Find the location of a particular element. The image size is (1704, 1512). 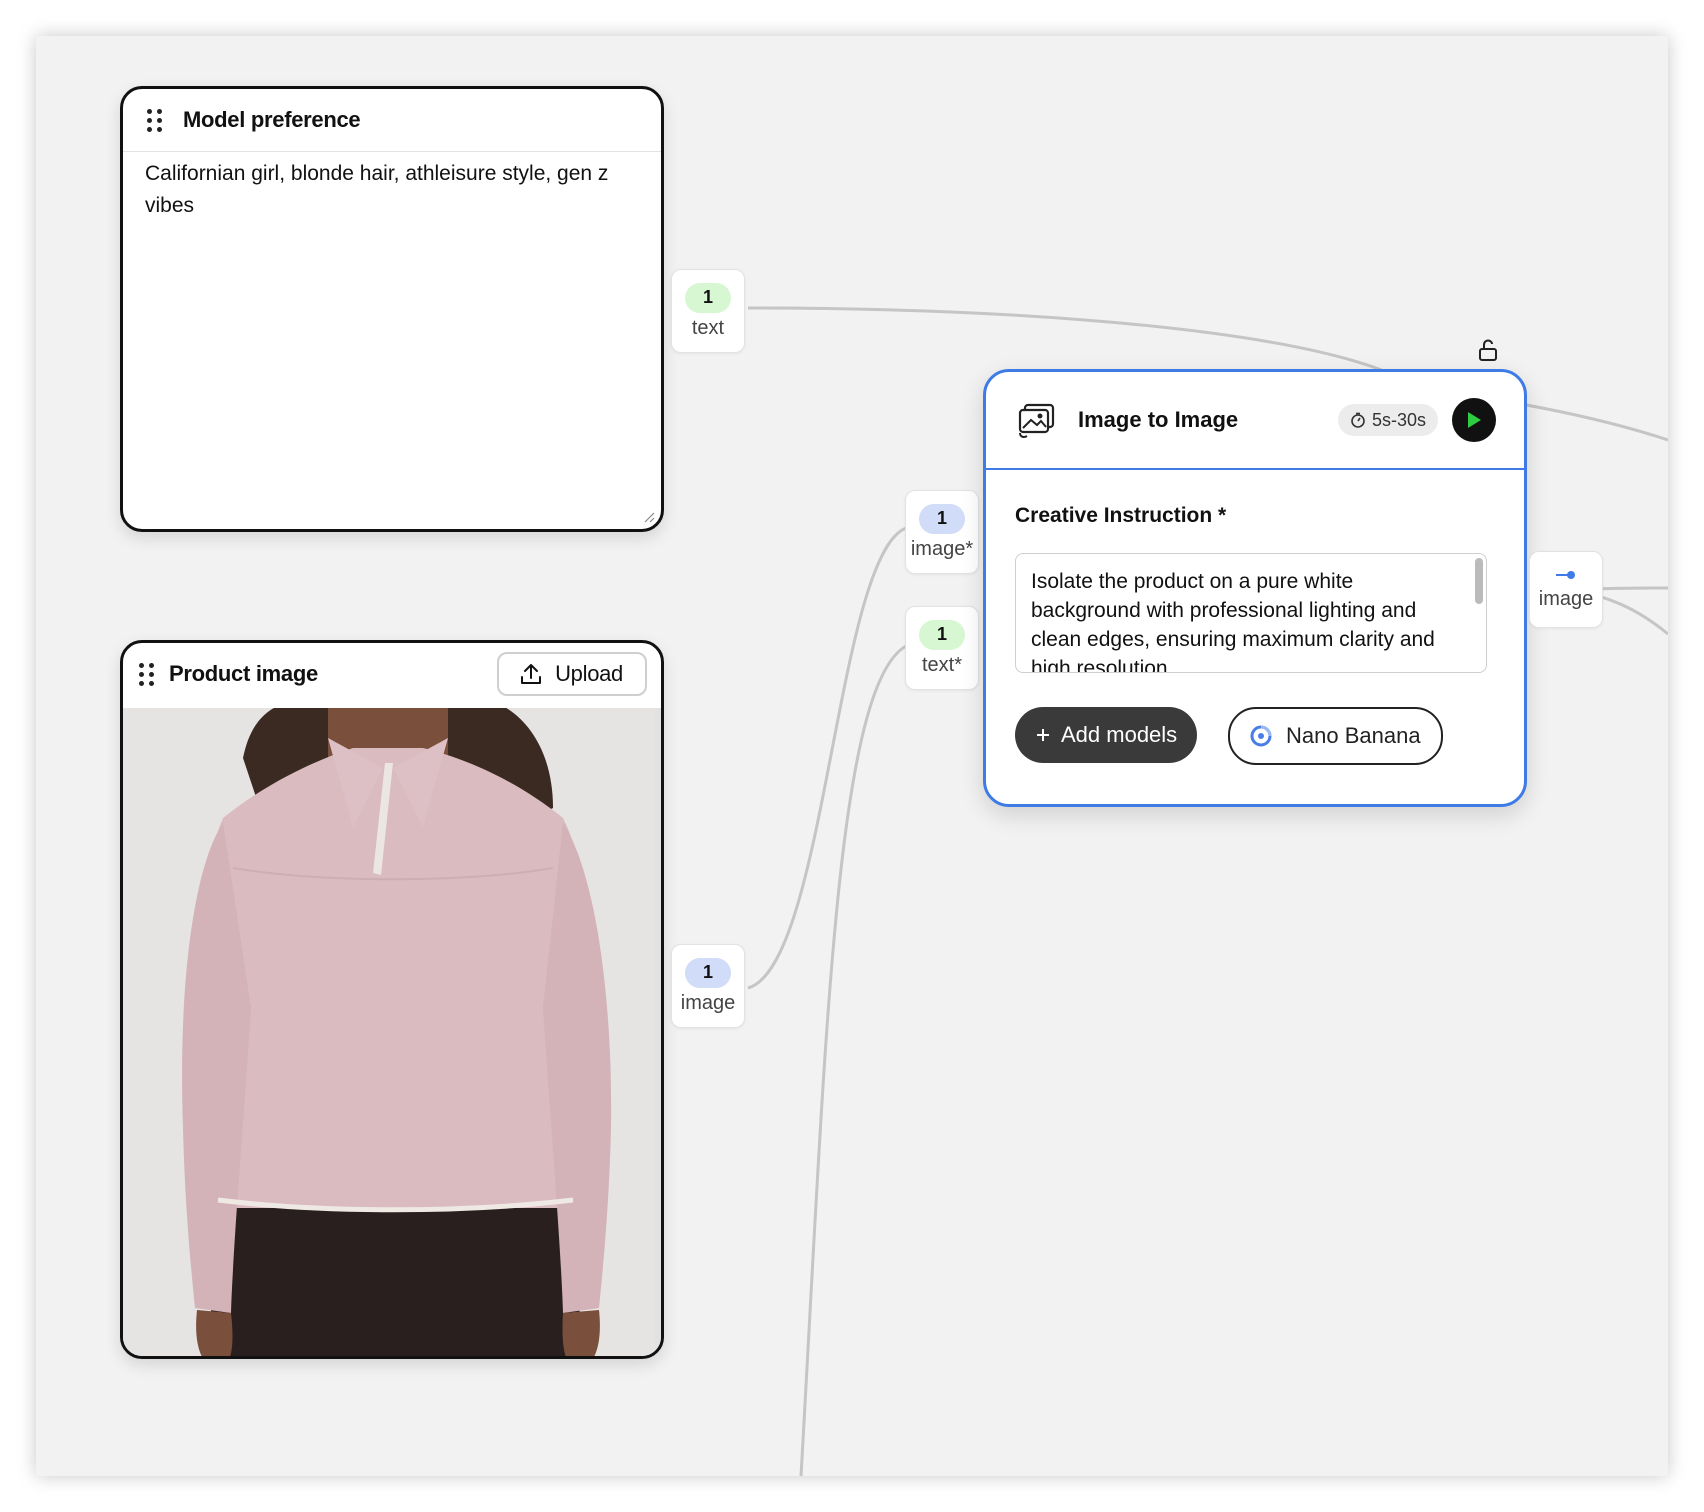

run-button is located at coordinates (1474, 420).